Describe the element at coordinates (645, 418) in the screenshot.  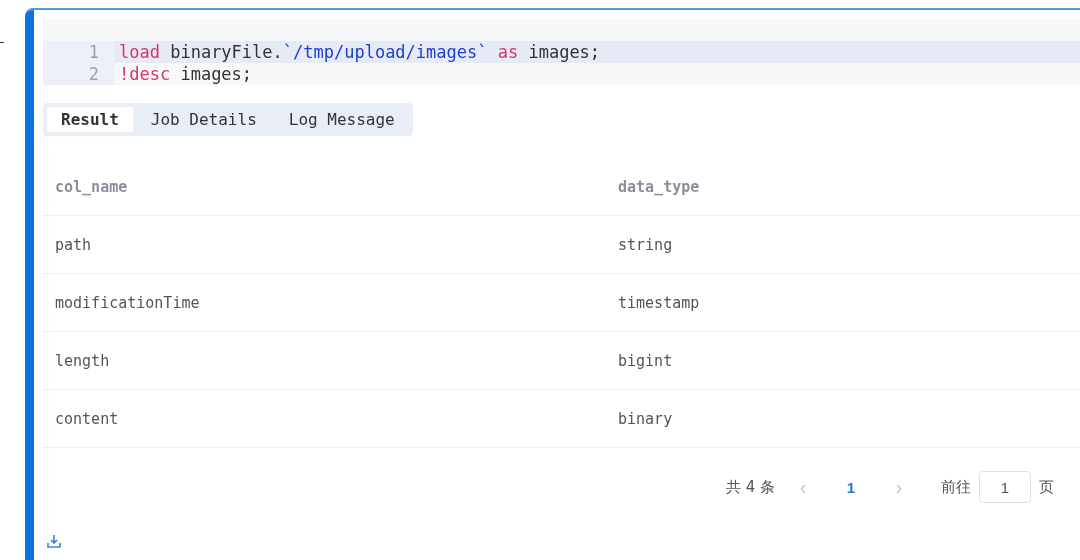
I see `table-cell-text: binary` at that location.